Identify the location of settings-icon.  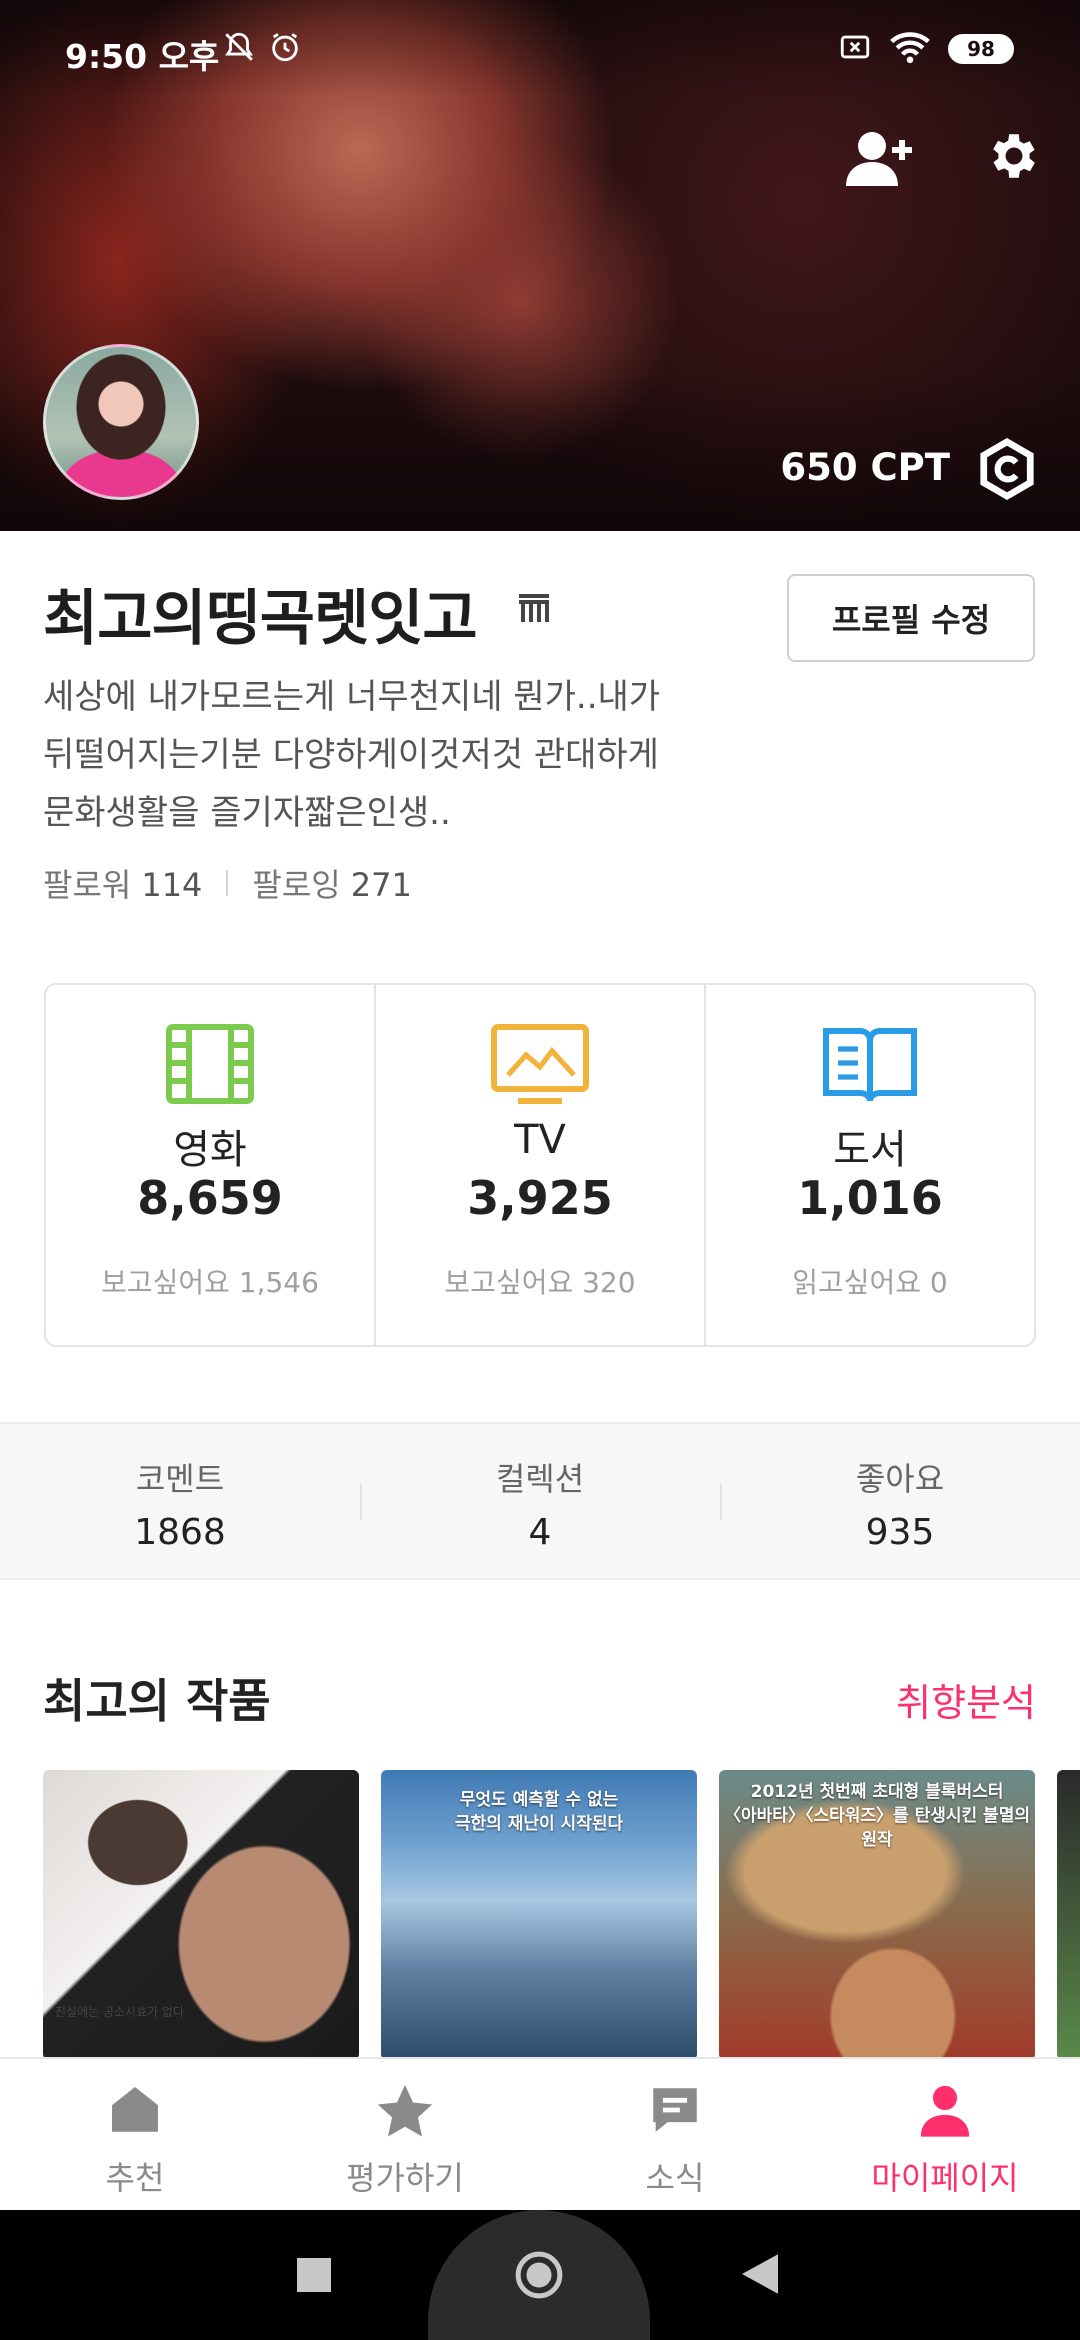
(1014, 158).